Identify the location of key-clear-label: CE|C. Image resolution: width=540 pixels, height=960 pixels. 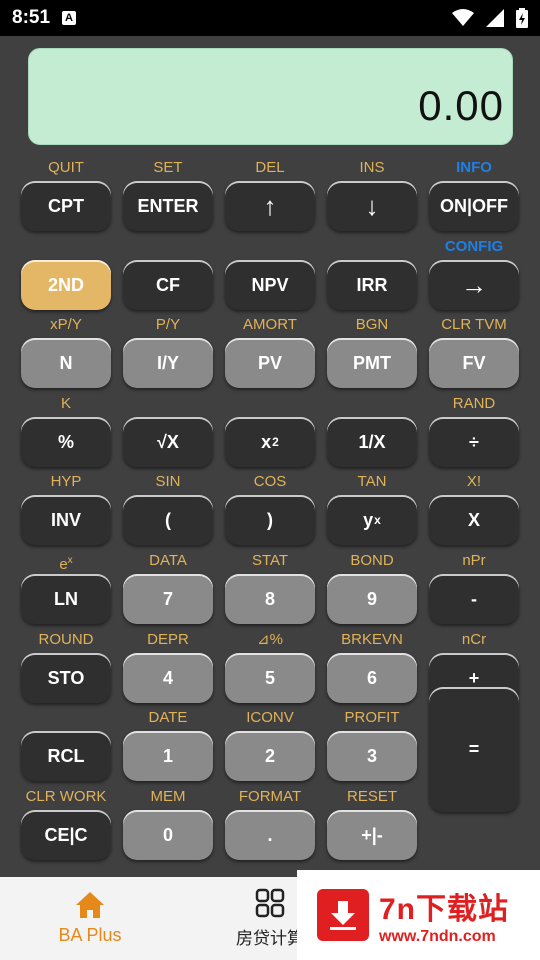
(66, 834).